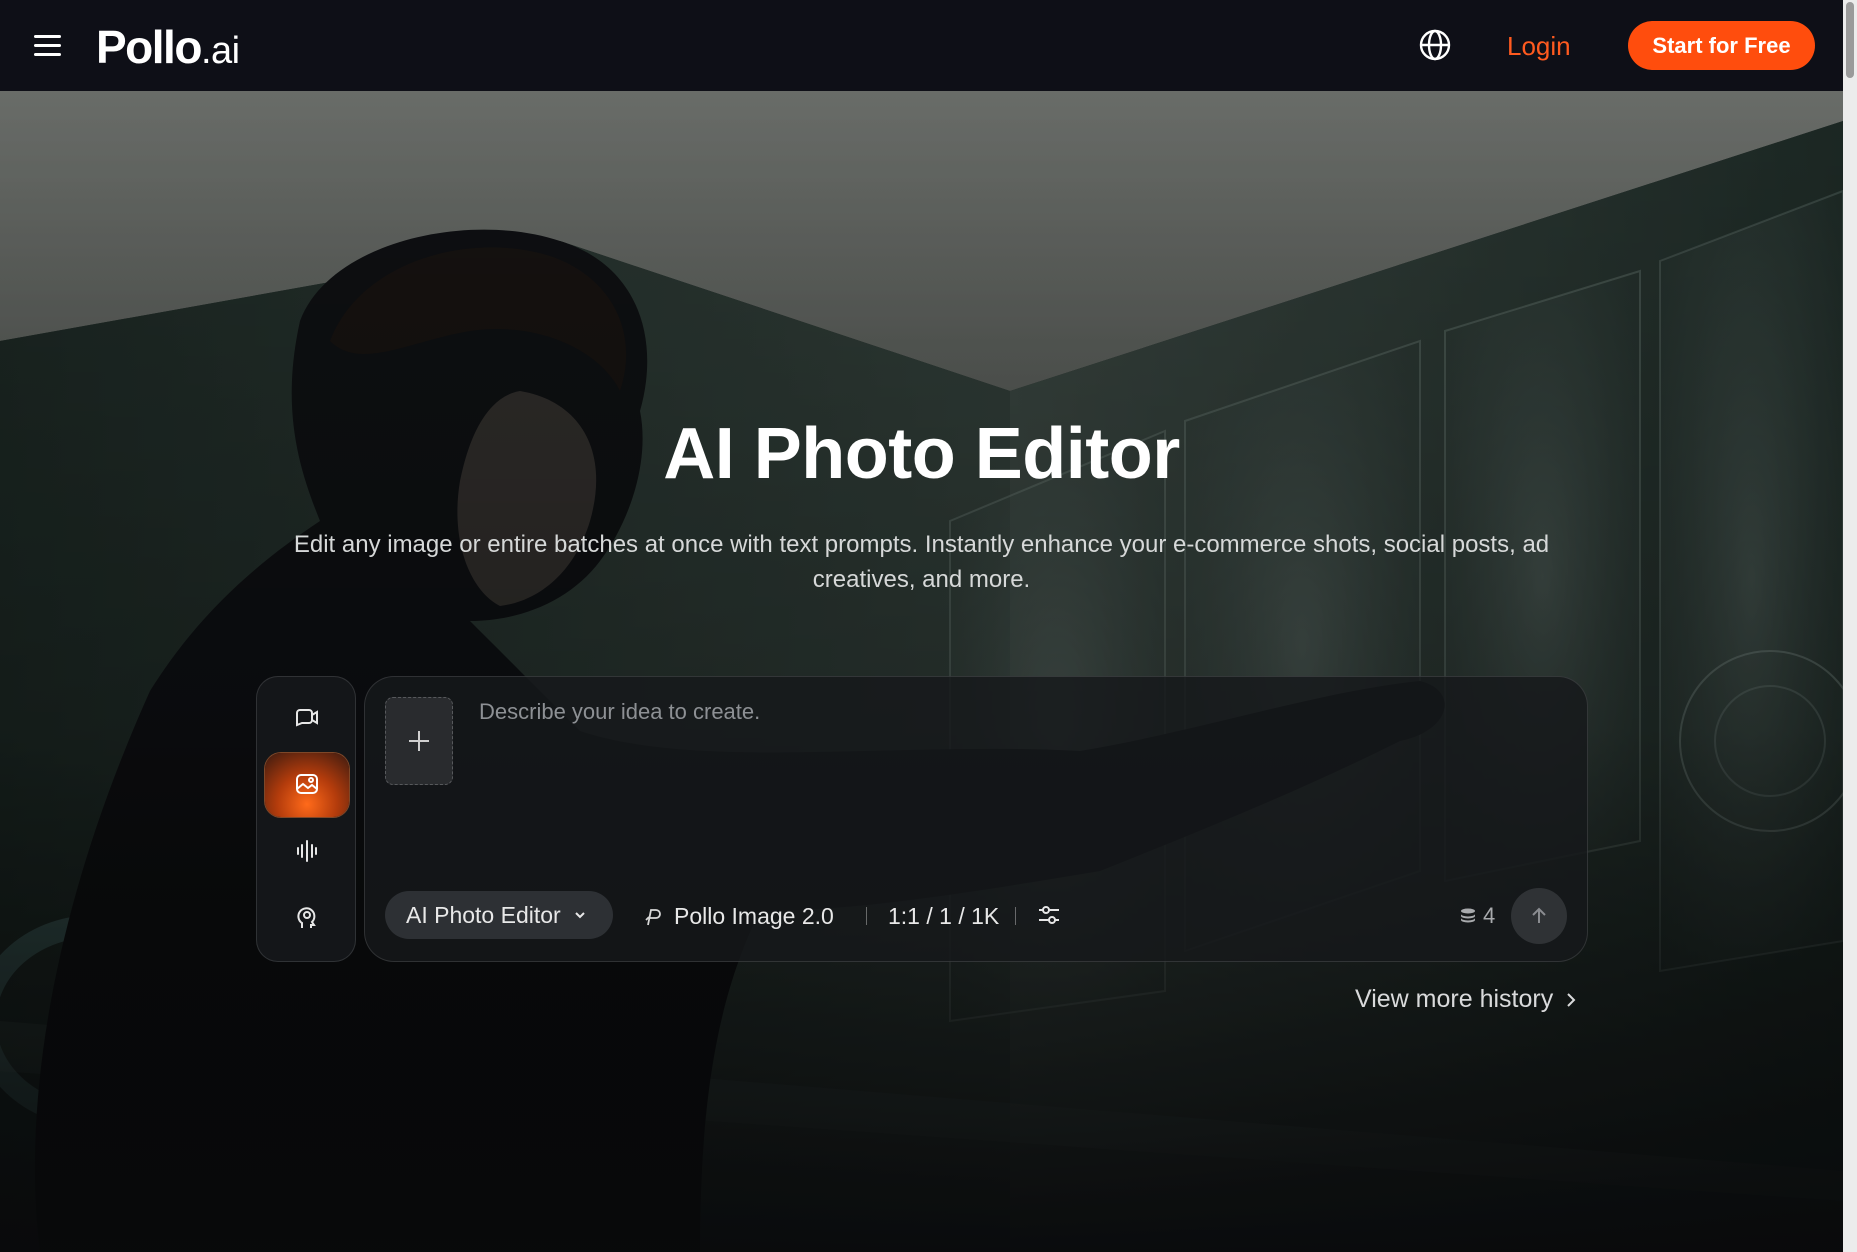 This screenshot has height=1252, width=1857. Describe the element at coordinates (754, 916) in the screenshot. I see `model-selector-label: Pollo Image 2.0` at that location.